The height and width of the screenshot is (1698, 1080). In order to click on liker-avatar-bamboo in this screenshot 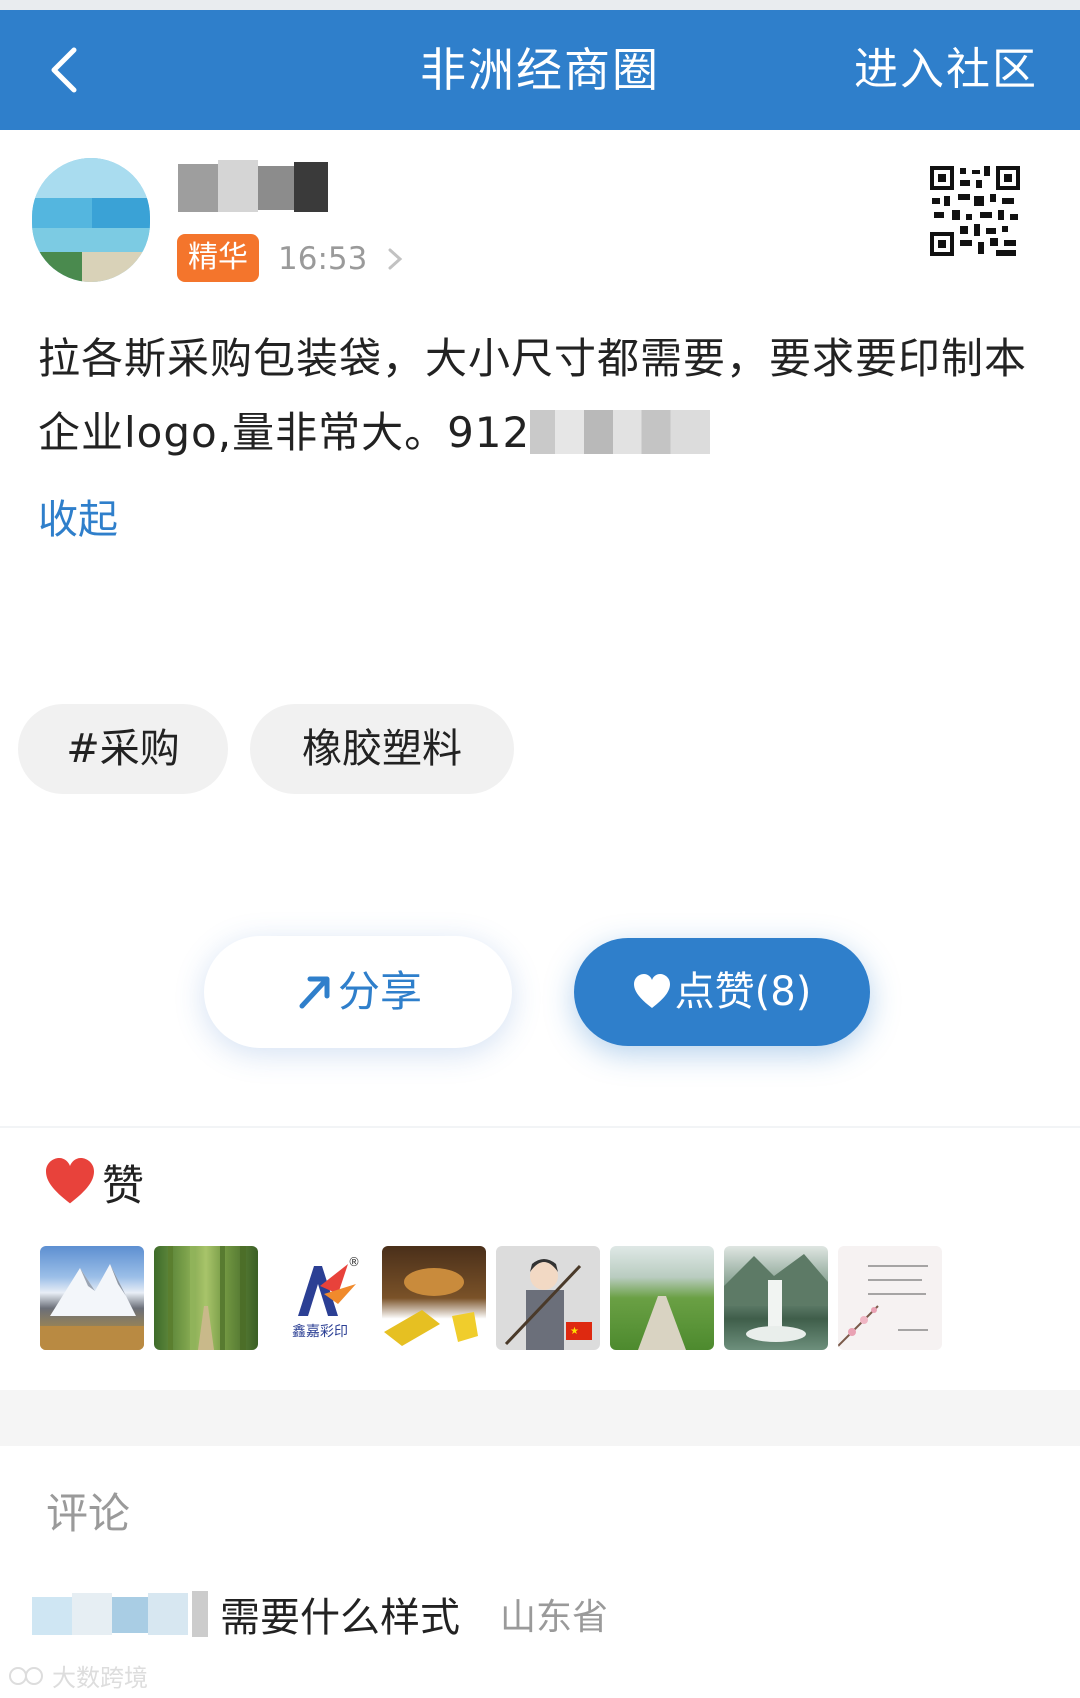, I will do `click(206, 1298)`.